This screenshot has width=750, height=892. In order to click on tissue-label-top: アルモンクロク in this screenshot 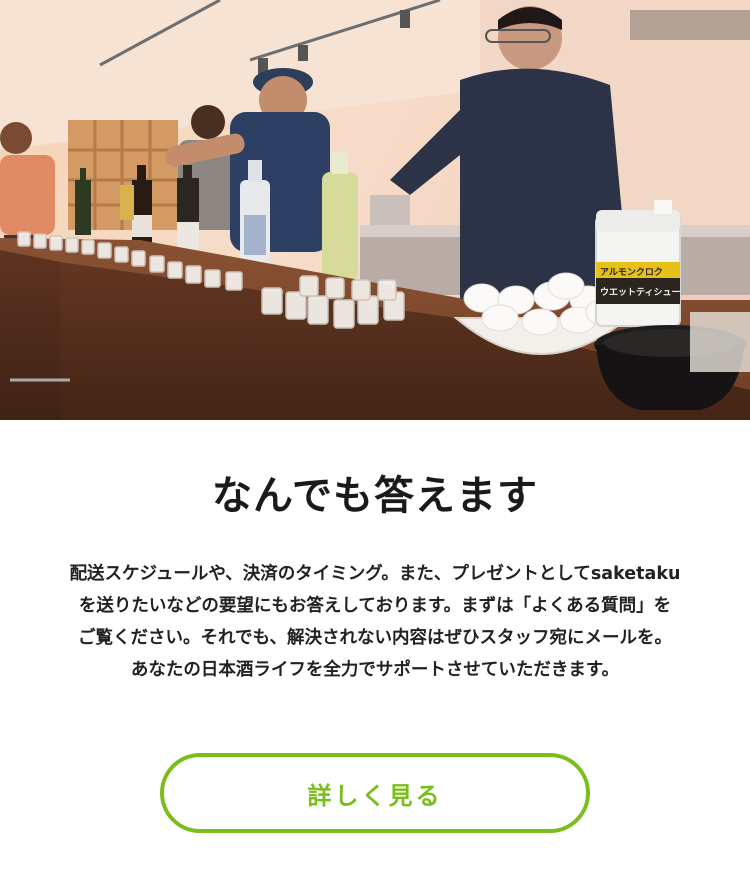, I will do `click(631, 272)`.